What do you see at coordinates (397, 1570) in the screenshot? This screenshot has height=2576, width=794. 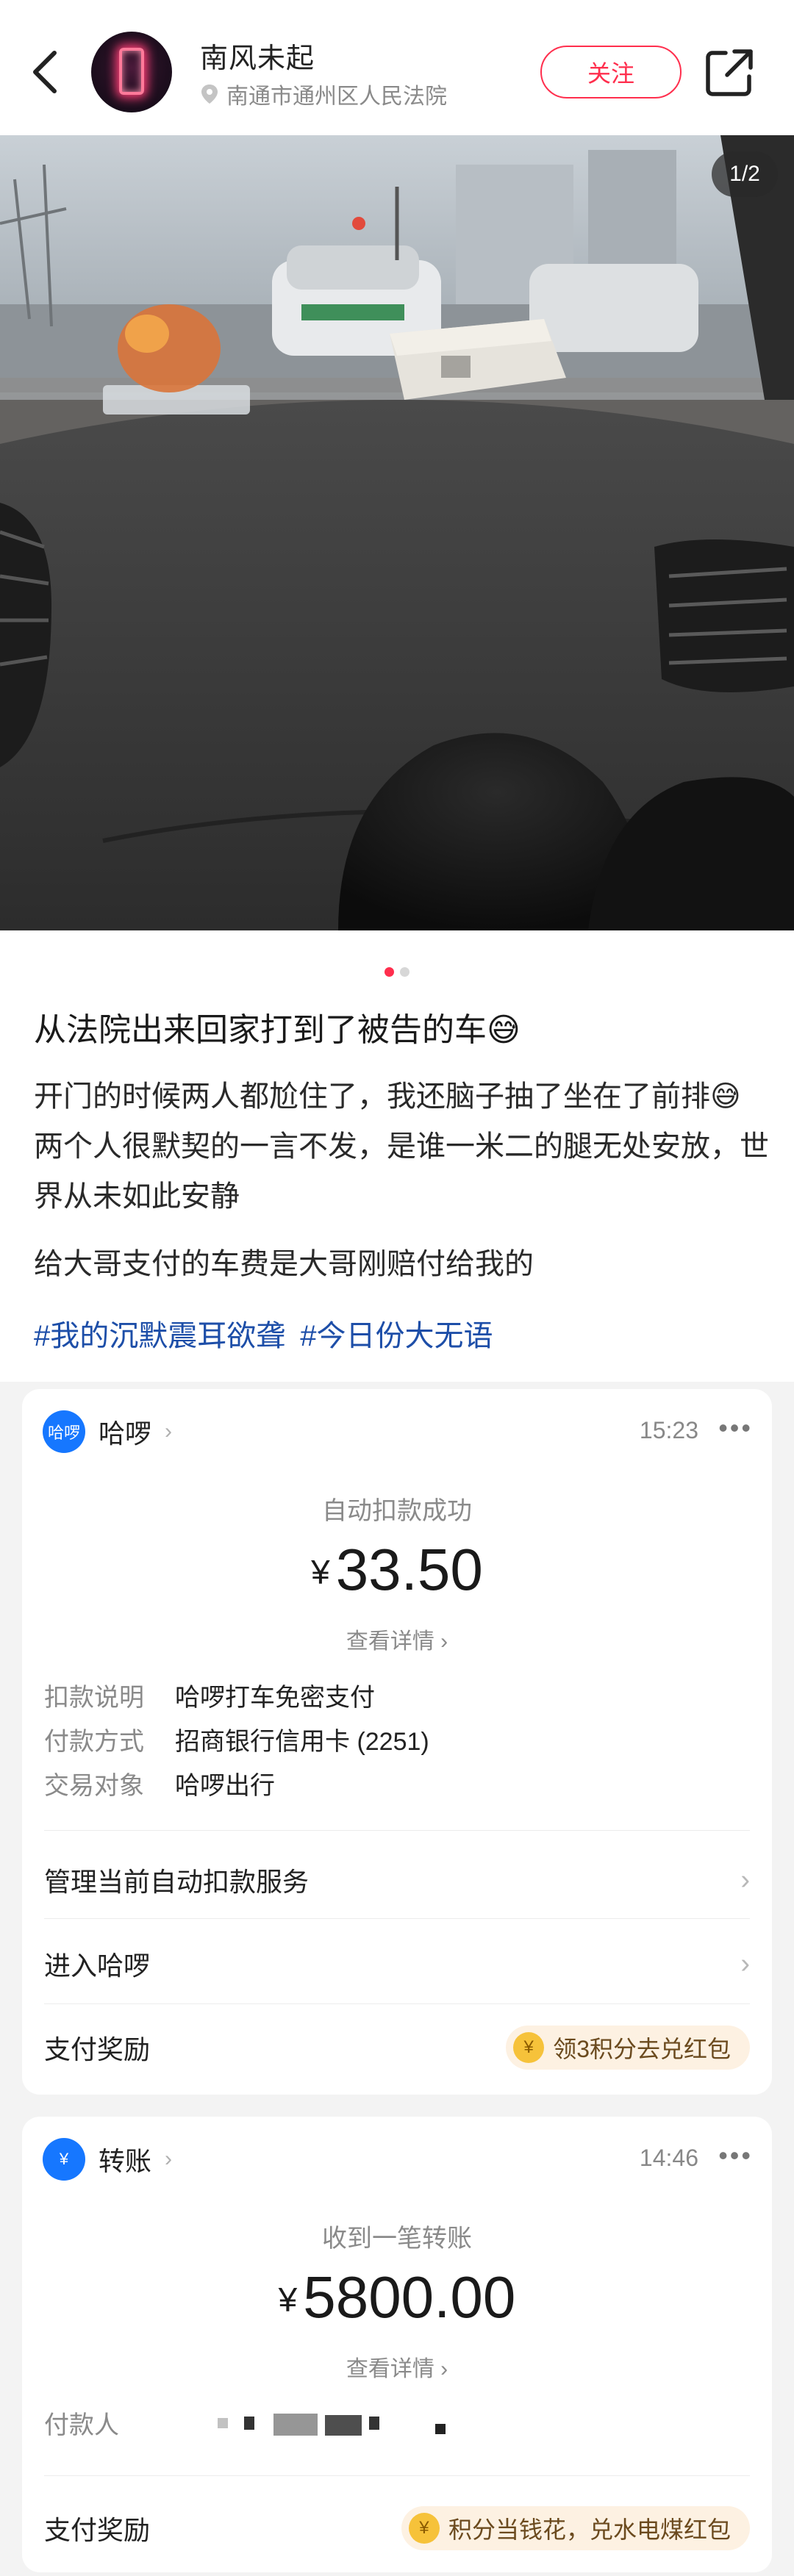 I see `payment-amount: ¥33.50` at bounding box center [397, 1570].